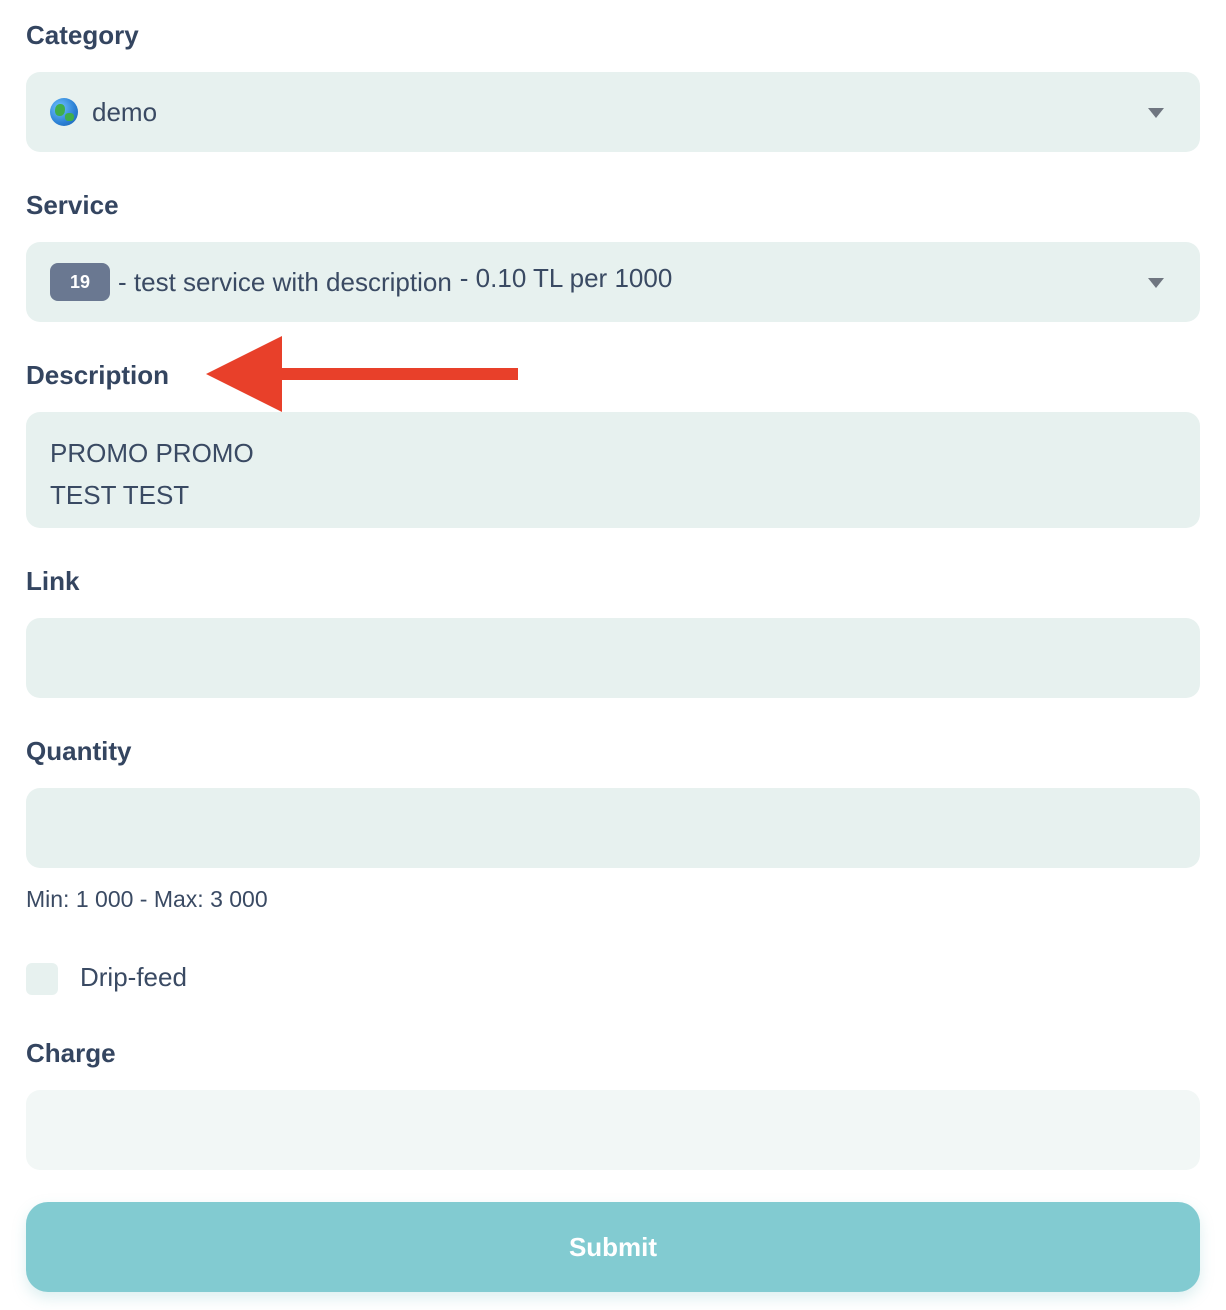  What do you see at coordinates (64, 112) in the screenshot?
I see `globe-icon` at bounding box center [64, 112].